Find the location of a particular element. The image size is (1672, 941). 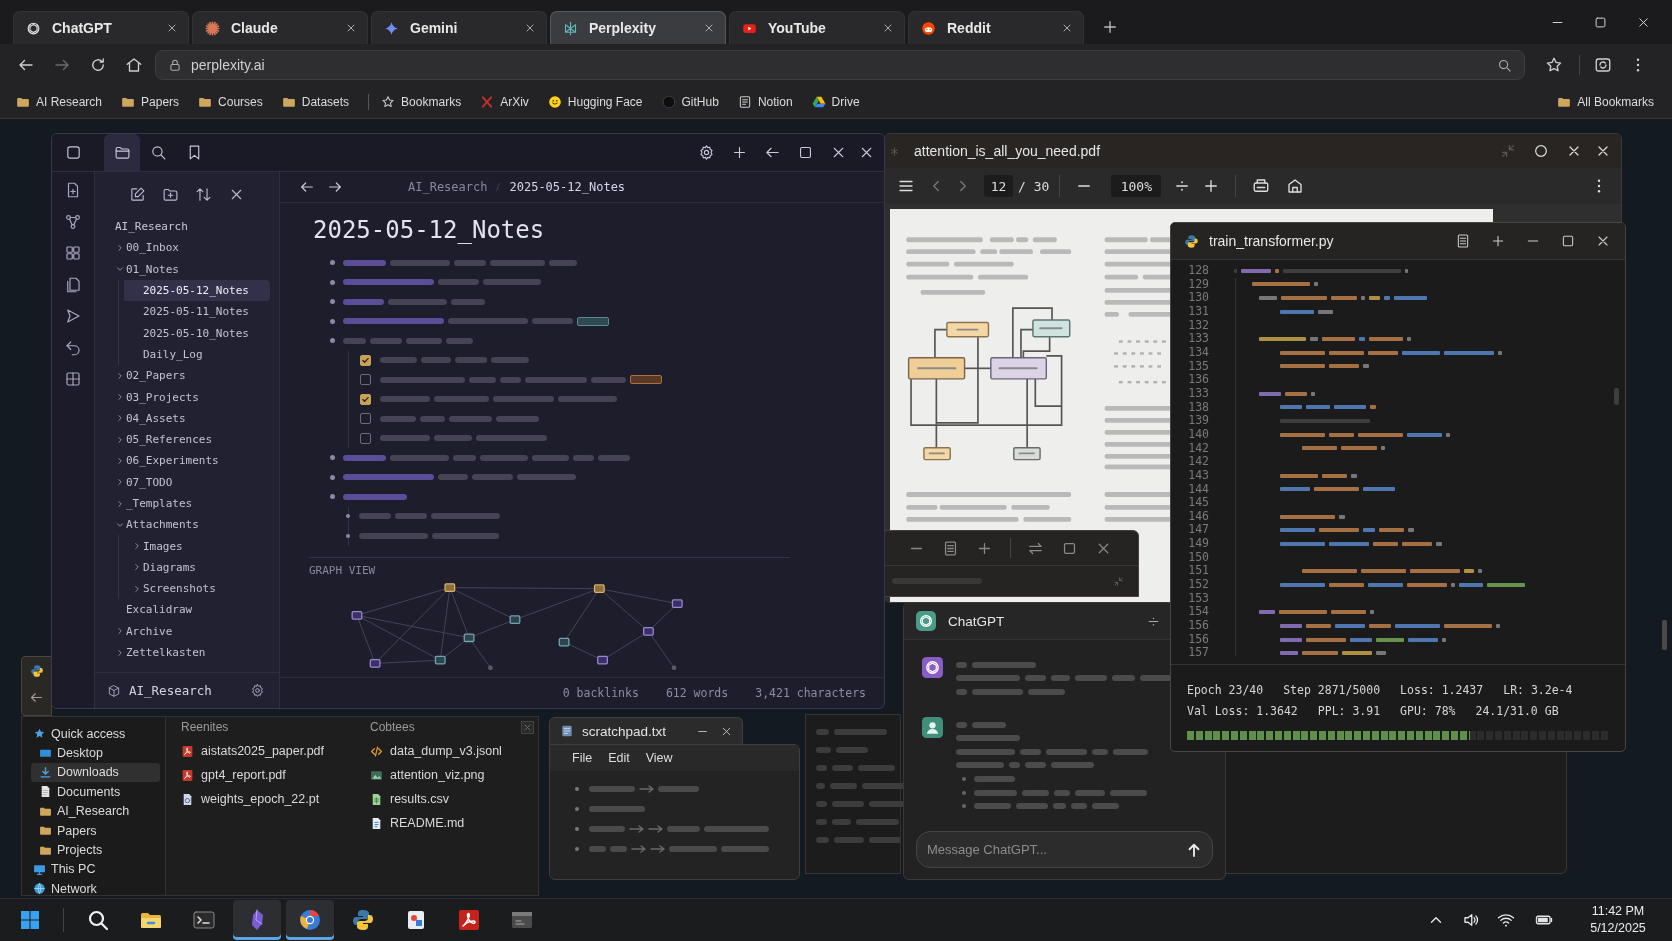

reload-icon is located at coordinates (98, 65).